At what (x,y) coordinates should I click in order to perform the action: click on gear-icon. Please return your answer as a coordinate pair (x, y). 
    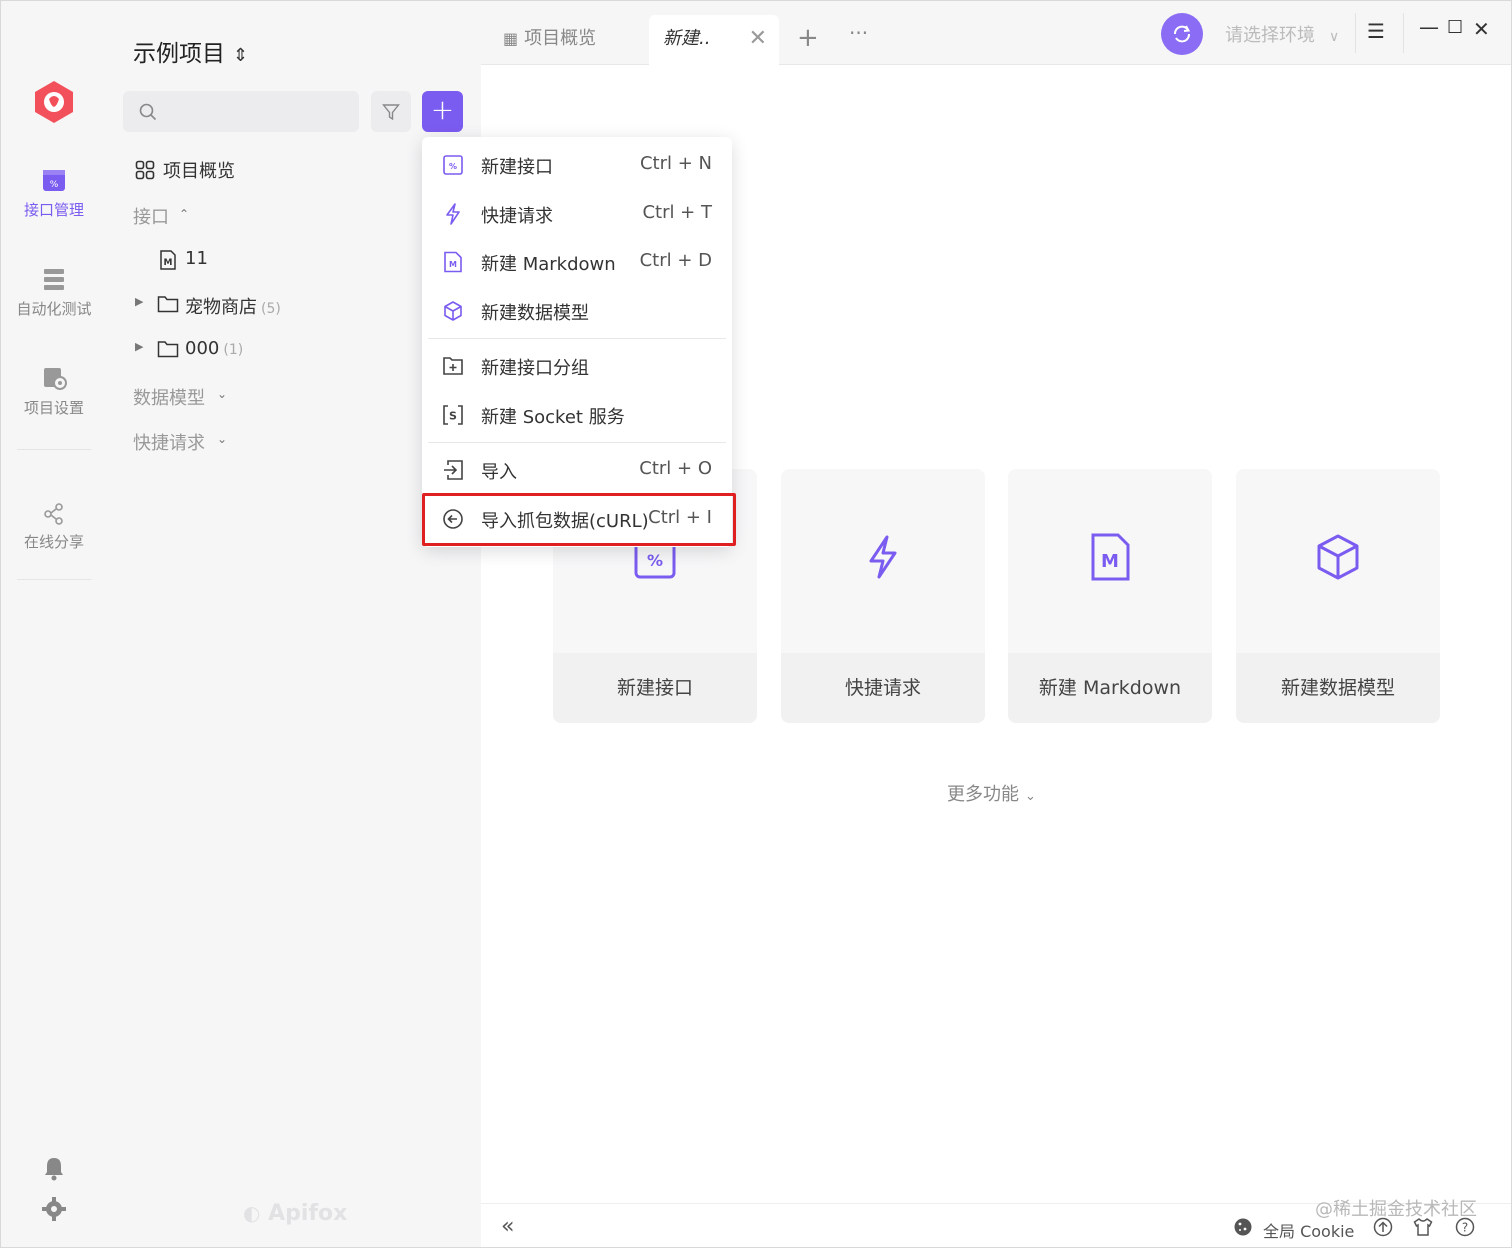
    Looking at the image, I should click on (54, 1209).